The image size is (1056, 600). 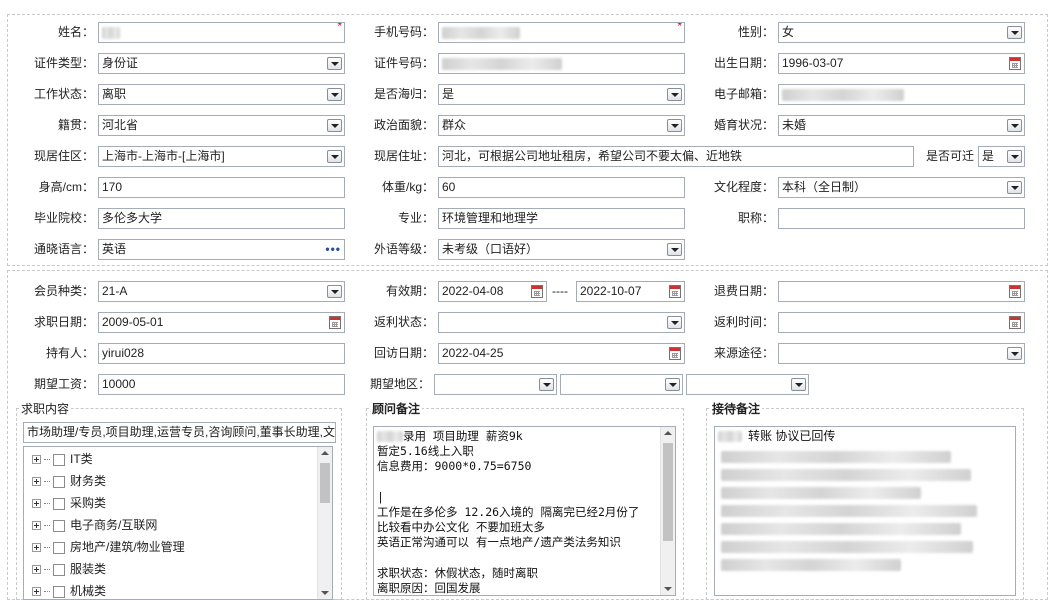 I want to click on member-type-select: 21-A, so click(x=221, y=291).